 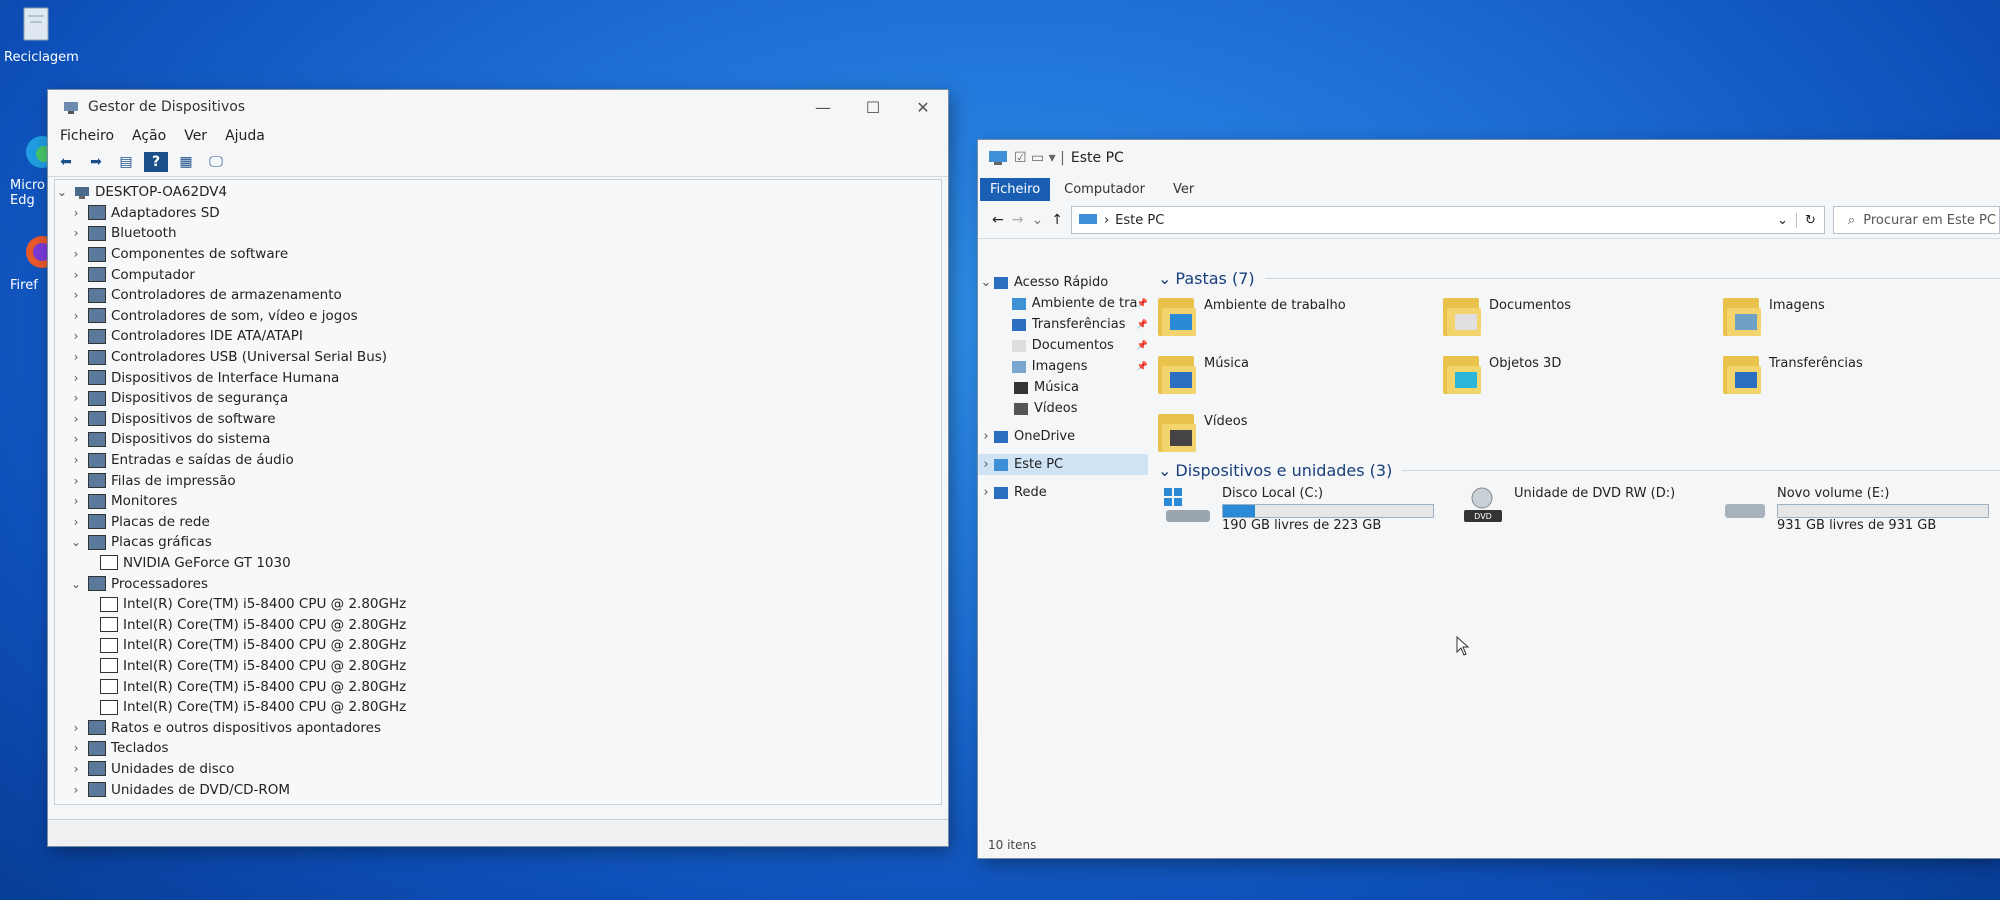 What do you see at coordinates (498, 748) in the screenshot?
I see `device-category: › Teclados` at bounding box center [498, 748].